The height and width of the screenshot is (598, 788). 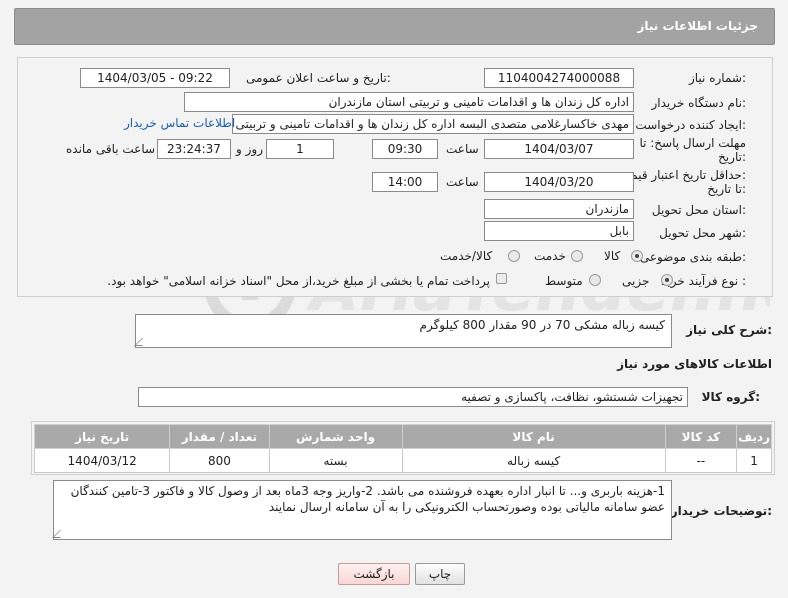 I want to click on remaining-time-field: 23:24:37, so click(x=194, y=149).